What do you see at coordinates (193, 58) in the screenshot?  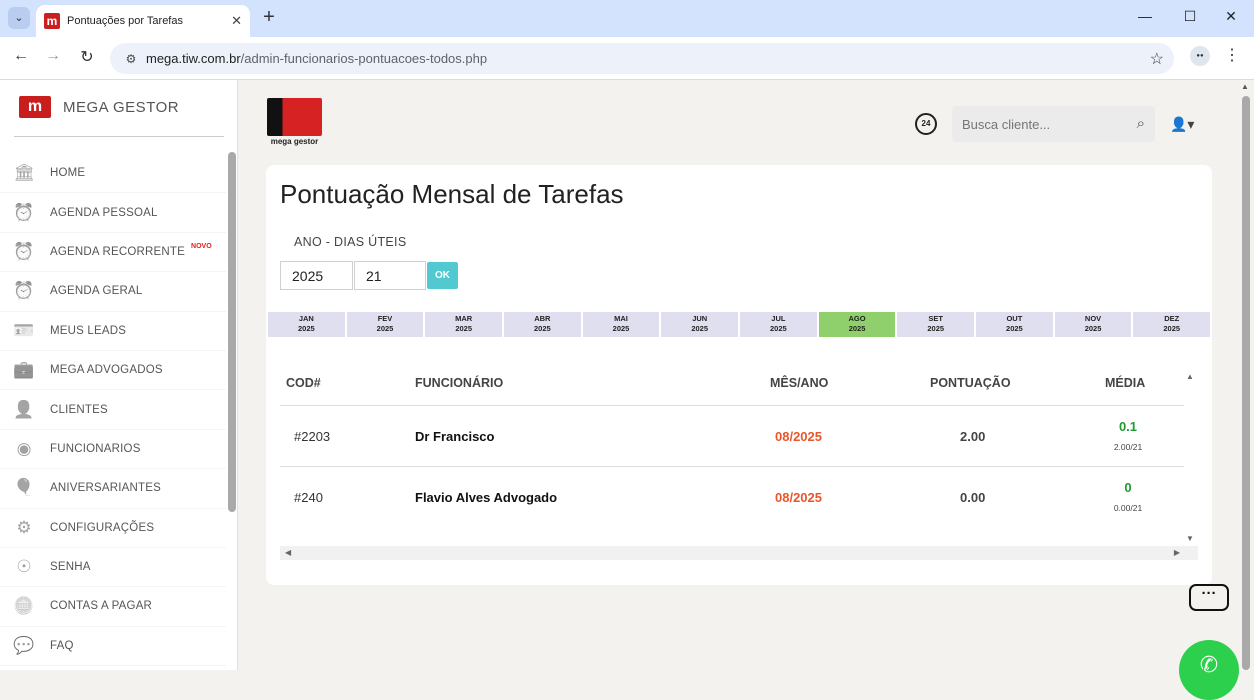 I see `url-host: mega.tiw.com.br` at bounding box center [193, 58].